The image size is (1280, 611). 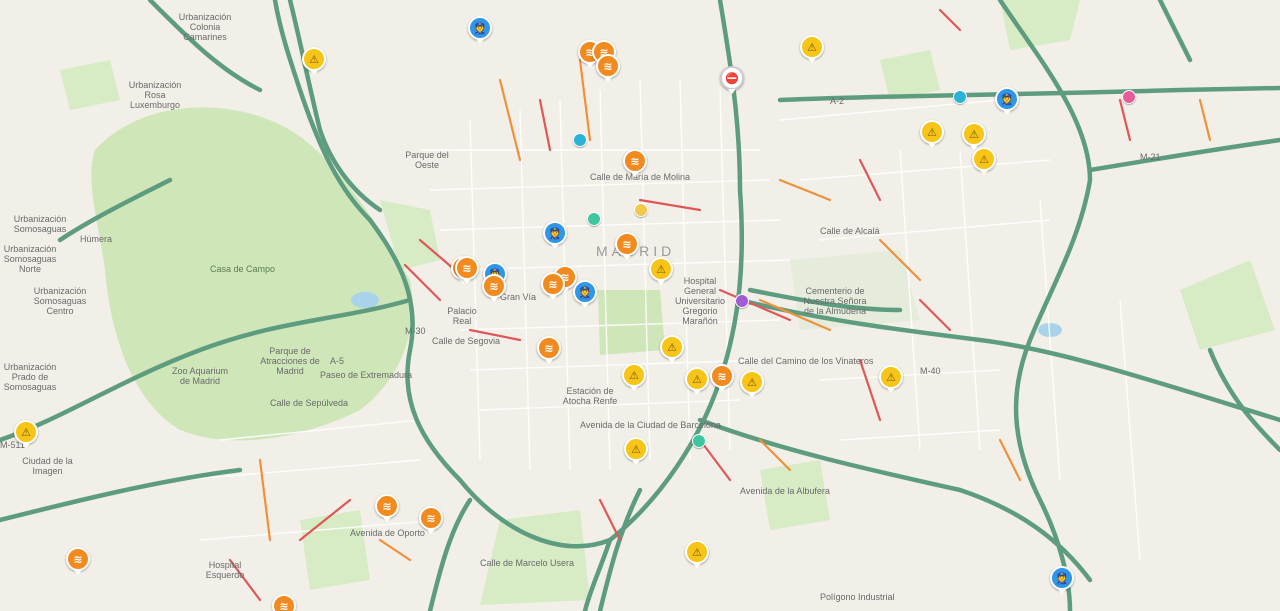 What do you see at coordinates (205, 27) in the screenshot?
I see `map-label: Urbanización Colonia Camarines` at bounding box center [205, 27].